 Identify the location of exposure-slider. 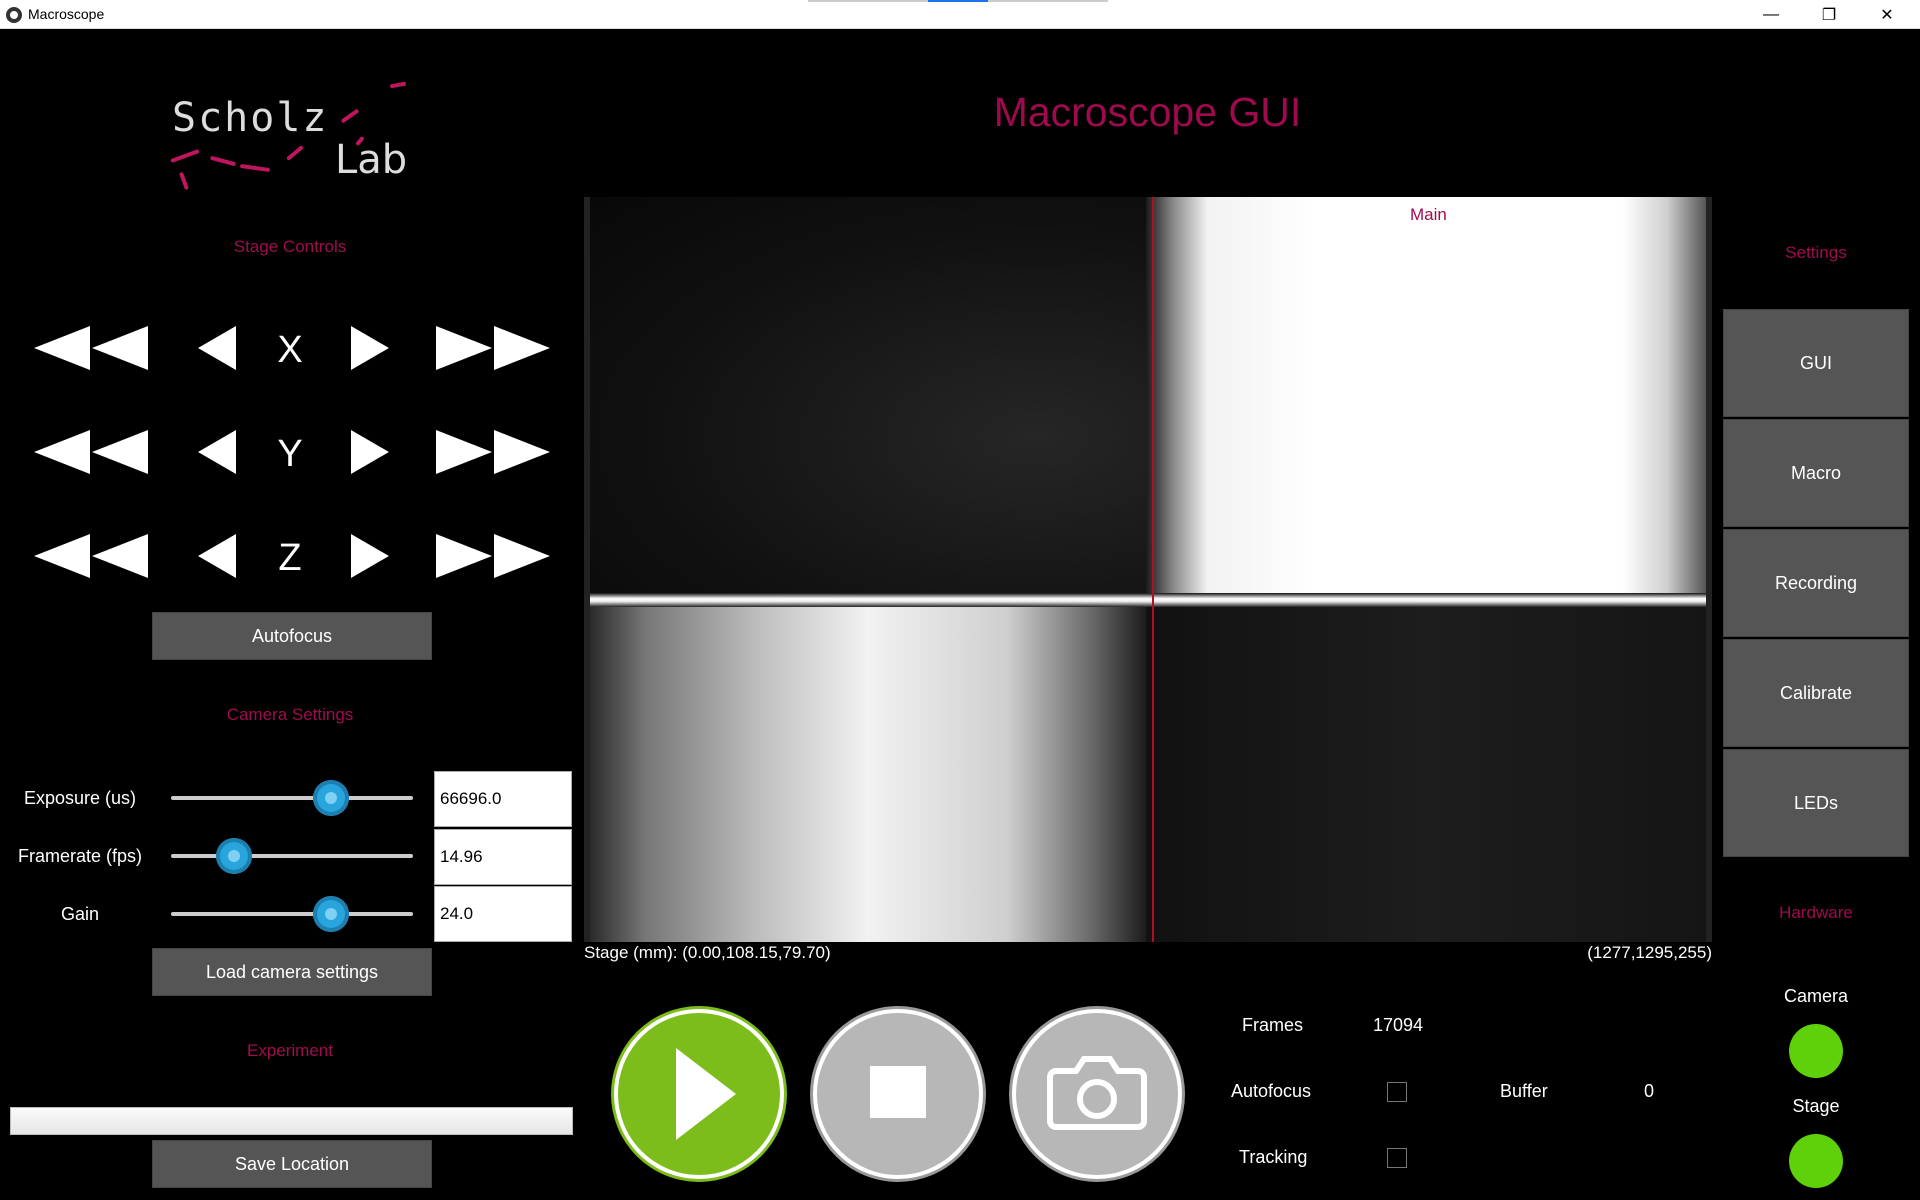
(292, 798).